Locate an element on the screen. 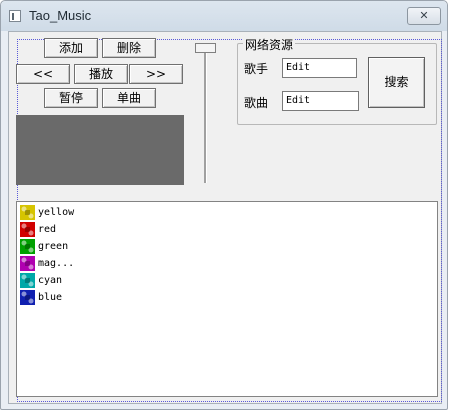  volume-slider-thumb is located at coordinates (205, 48).